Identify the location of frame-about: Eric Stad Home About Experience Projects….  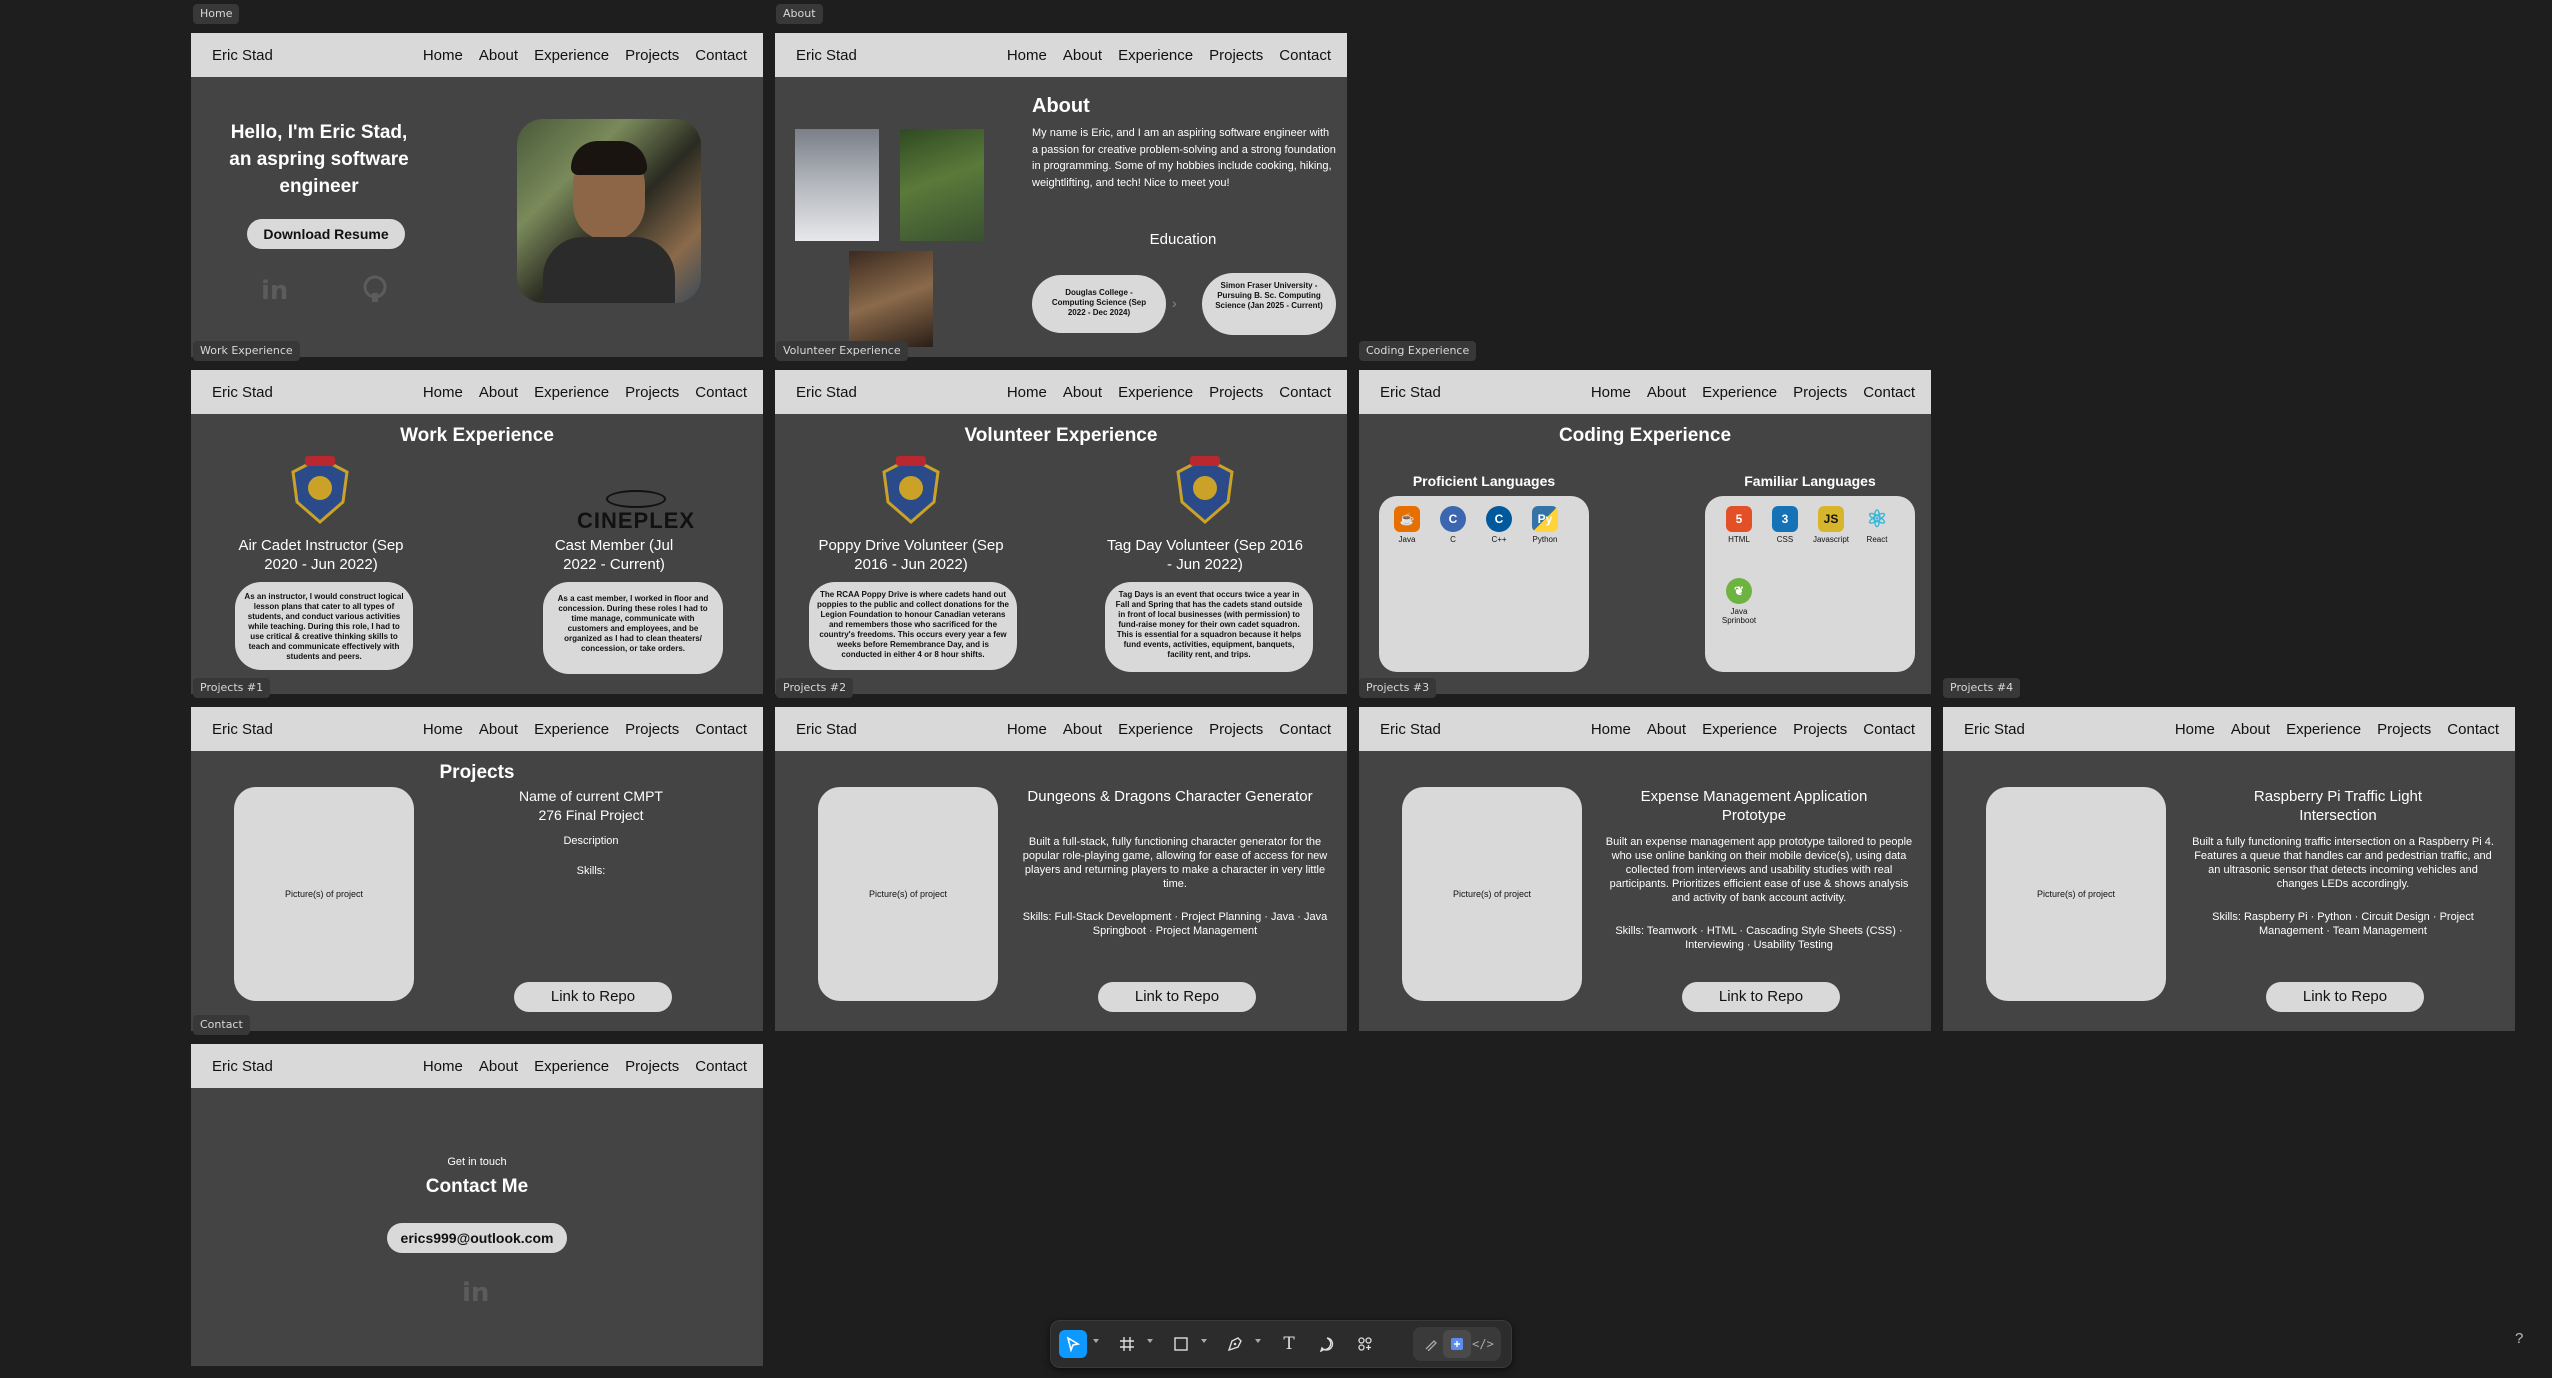
(1061, 195).